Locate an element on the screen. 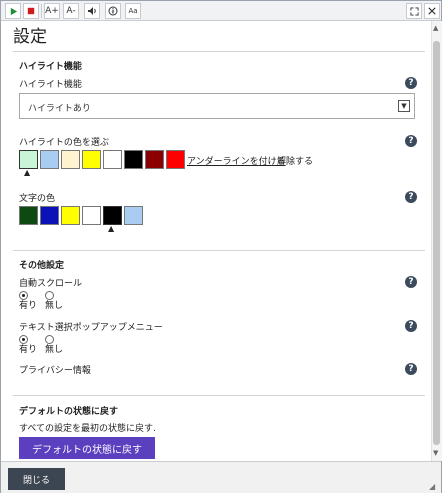 The width and height of the screenshot is (442, 493). highlight-label: ハイライト機能 is located at coordinates (50, 85).